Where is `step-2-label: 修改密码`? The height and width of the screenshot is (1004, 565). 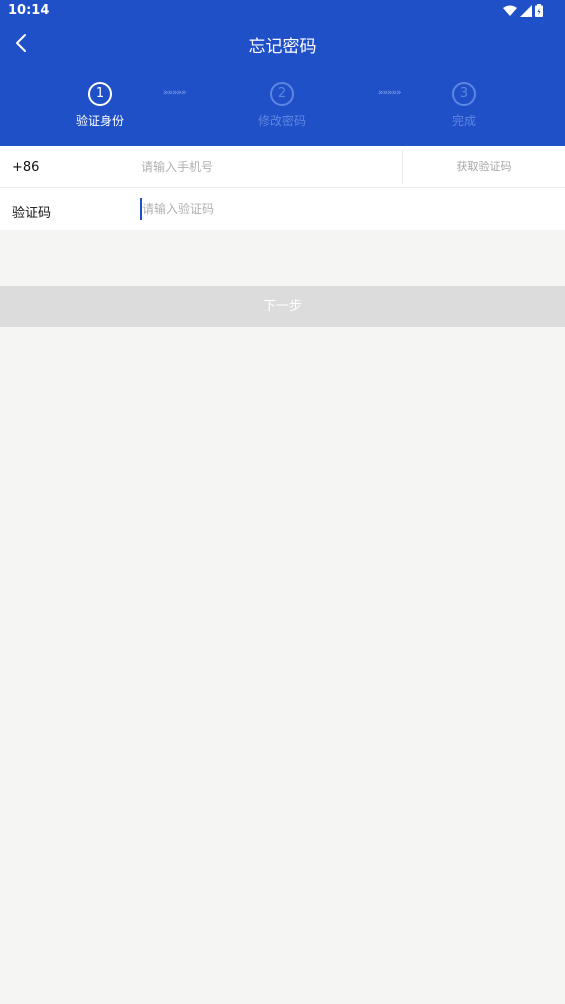
step-2-label: 修改密码 is located at coordinates (281, 121).